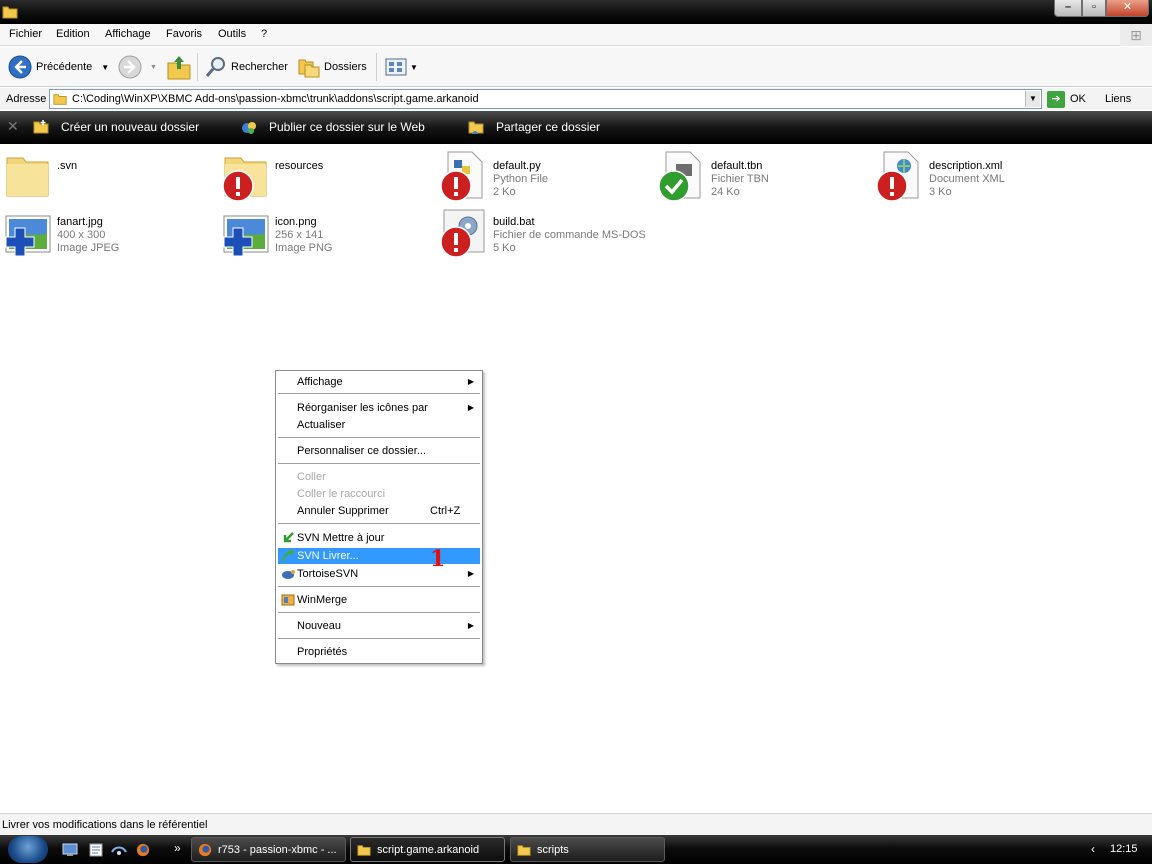  Describe the element at coordinates (184, 34) in the screenshot. I see `menu-favoris: Favoris` at that location.